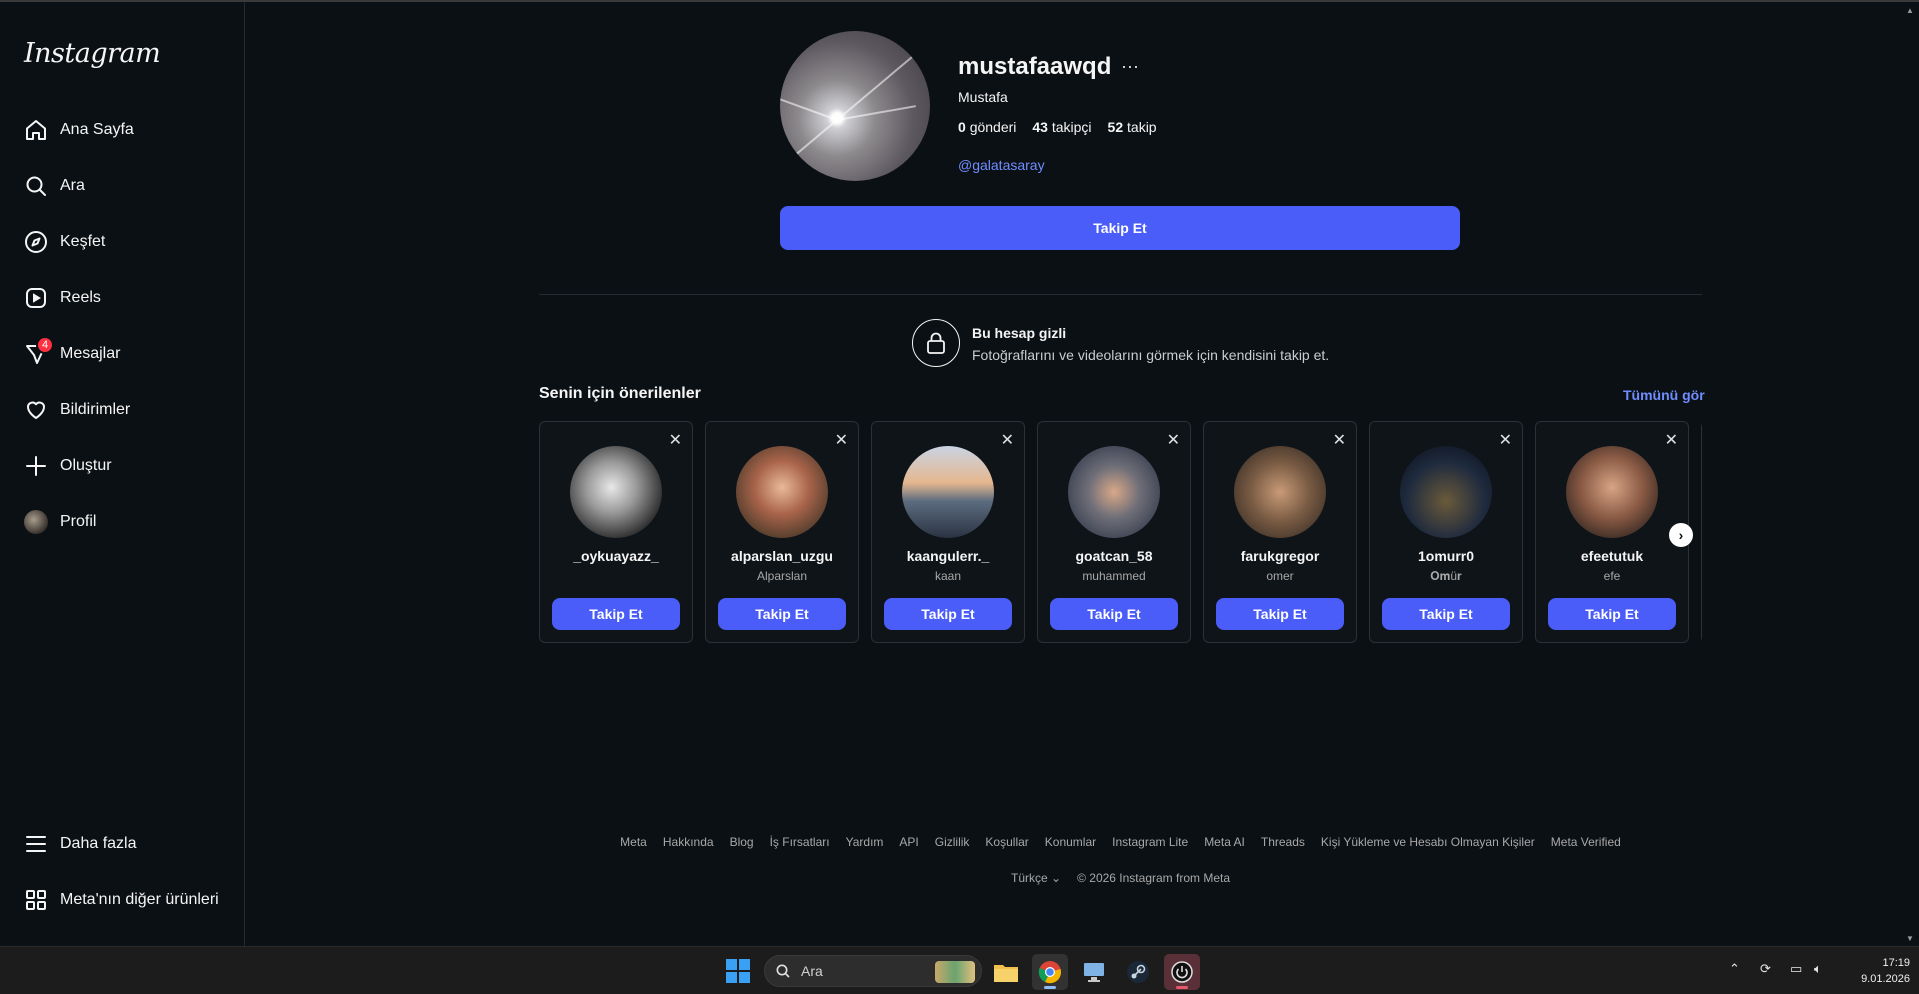 Image resolution: width=1919 pixels, height=994 pixels. I want to click on sidebar-item-label: Meta'nın diğer ürünleri, so click(139, 899).